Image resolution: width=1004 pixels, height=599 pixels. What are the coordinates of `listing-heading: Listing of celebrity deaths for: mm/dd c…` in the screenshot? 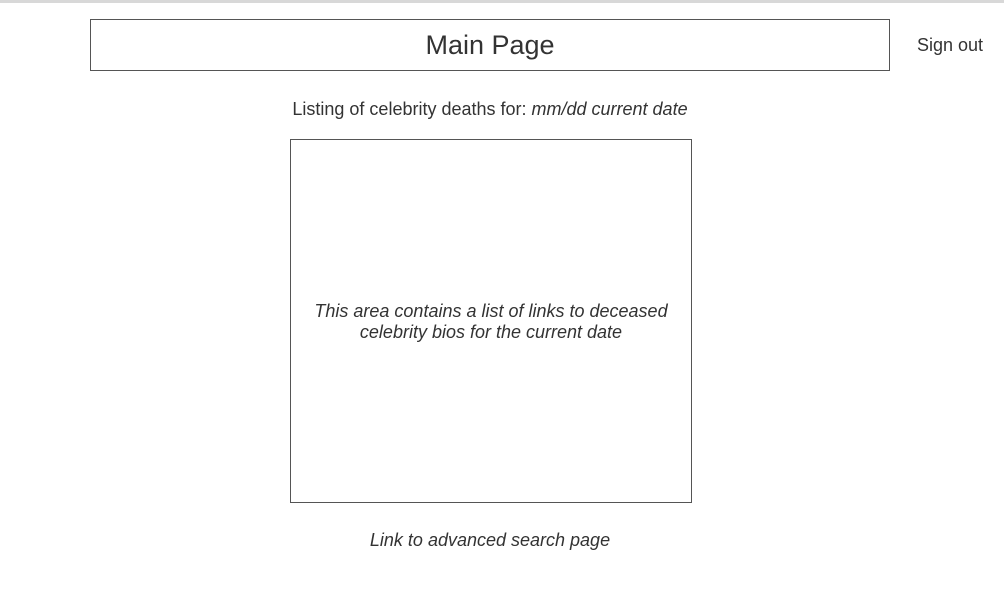 It's located at (490, 109).